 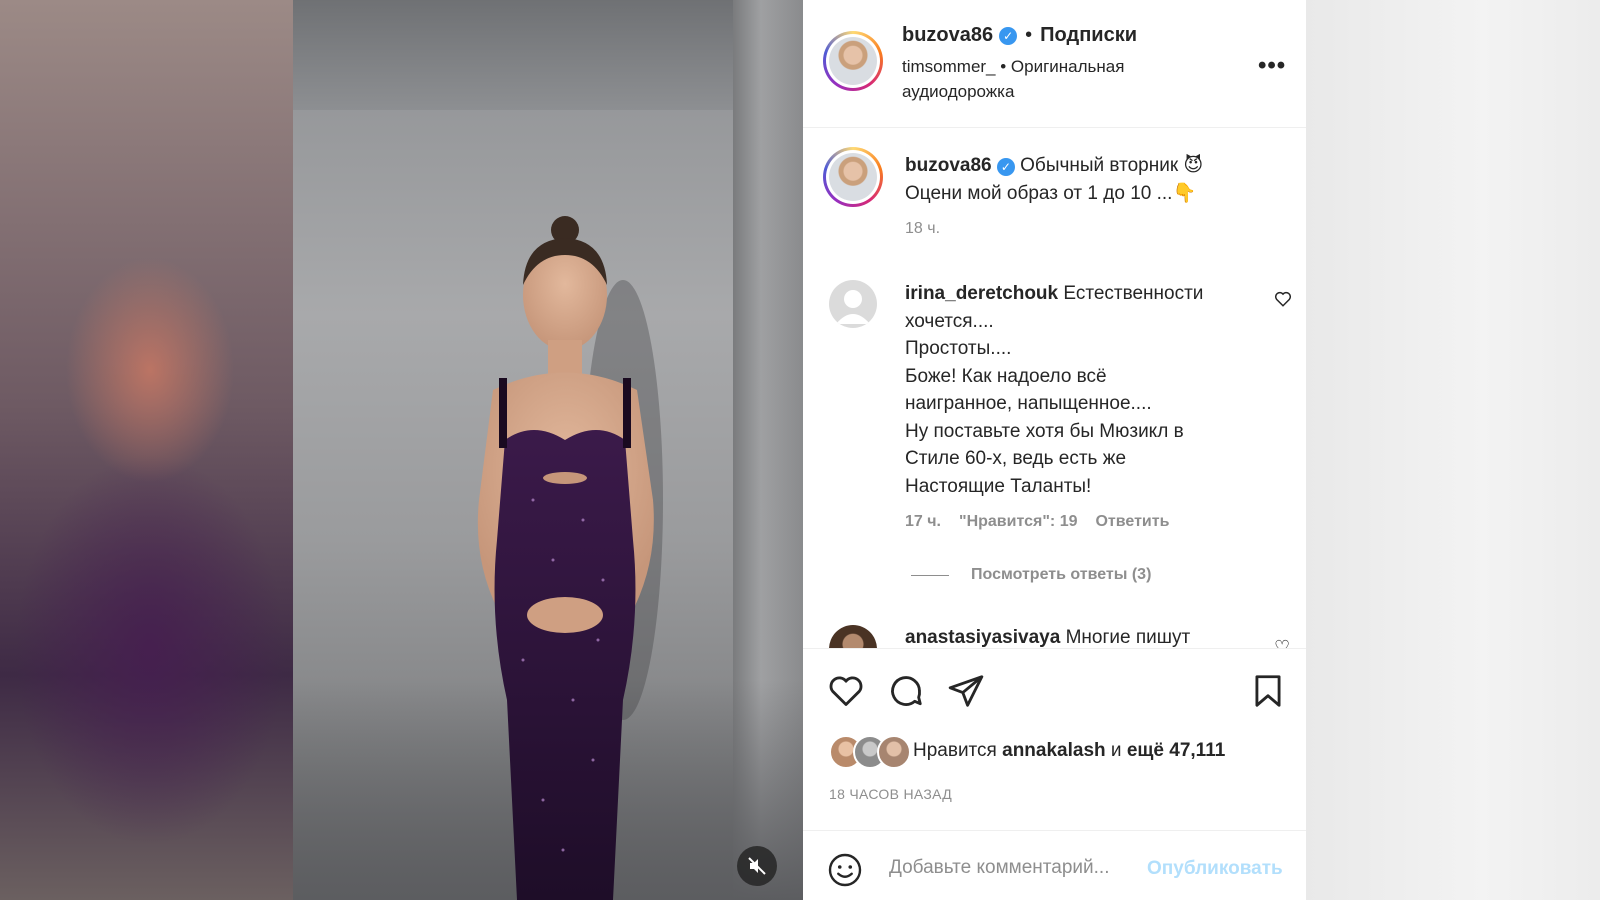 What do you see at coordinates (1116, 750) in the screenshot?
I see `likes-connector: и` at bounding box center [1116, 750].